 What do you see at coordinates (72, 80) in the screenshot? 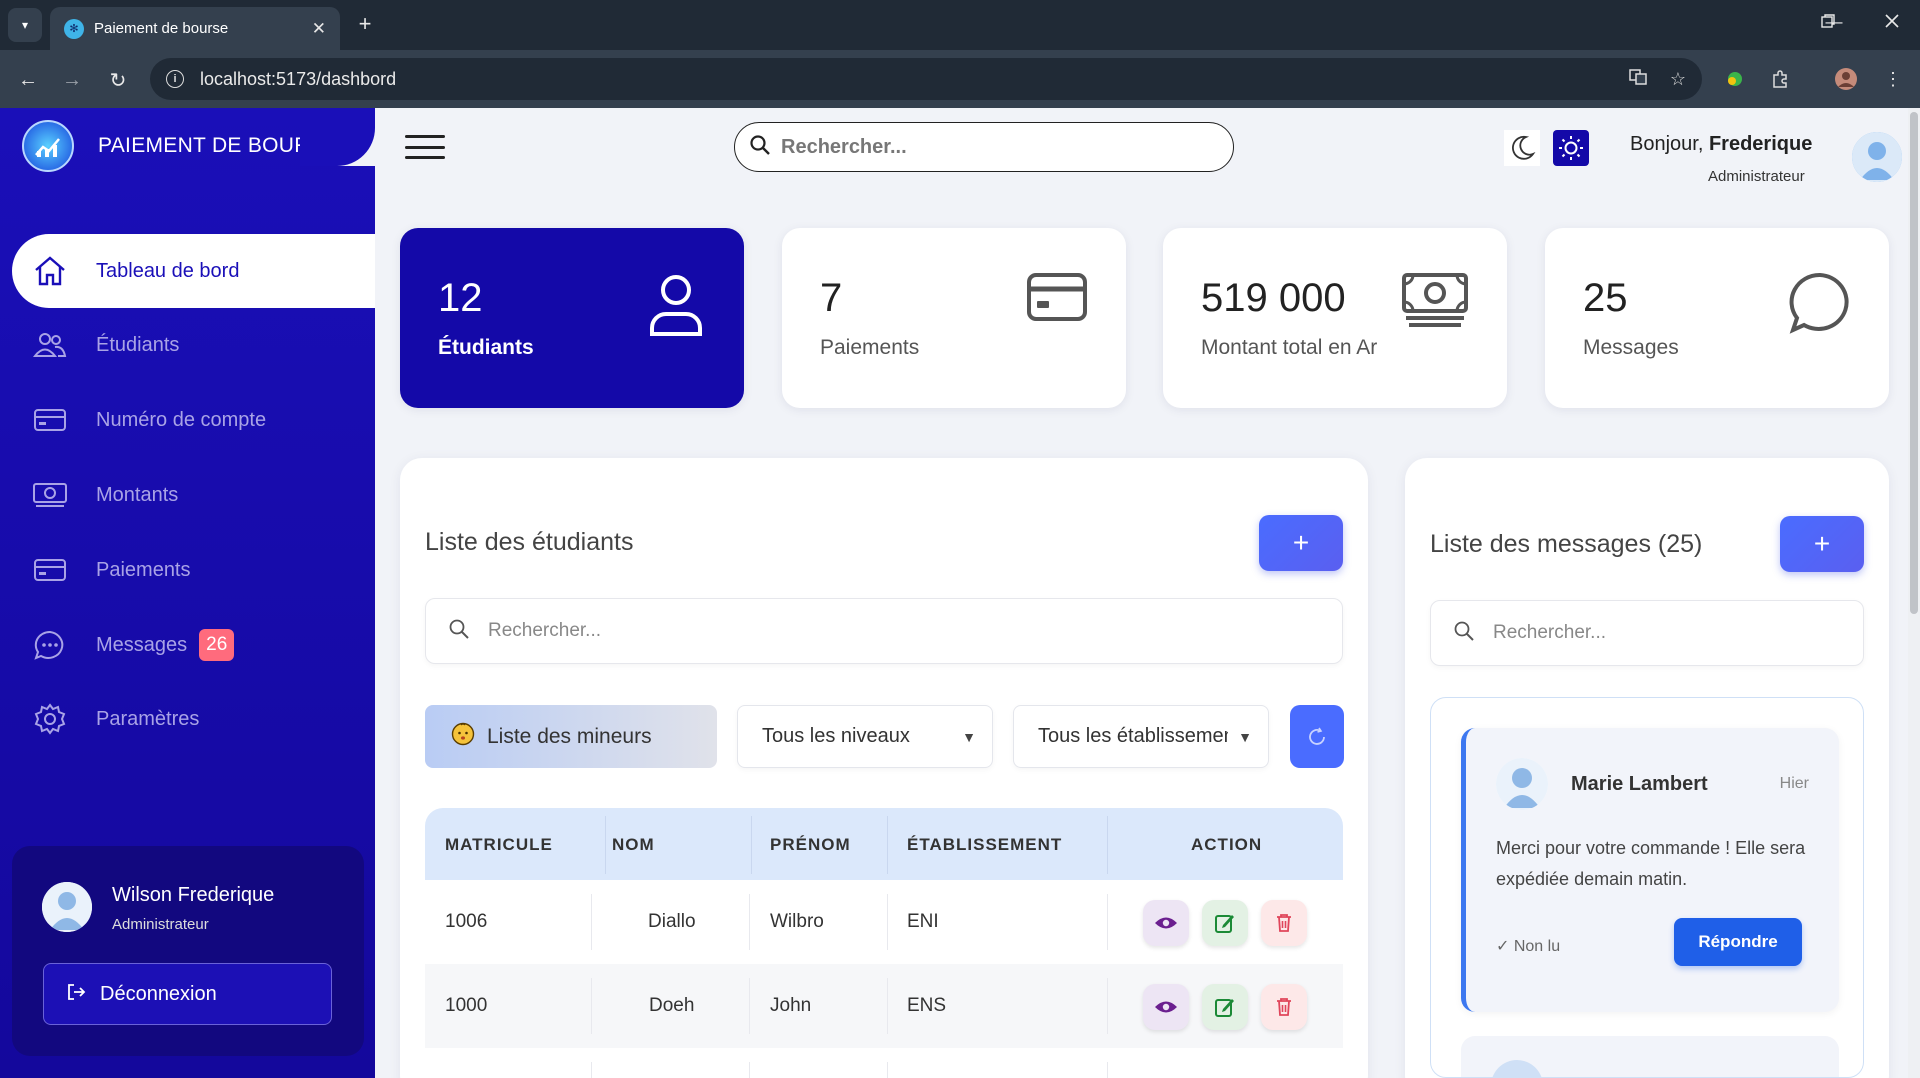
I see `forward-icon: →` at bounding box center [72, 80].